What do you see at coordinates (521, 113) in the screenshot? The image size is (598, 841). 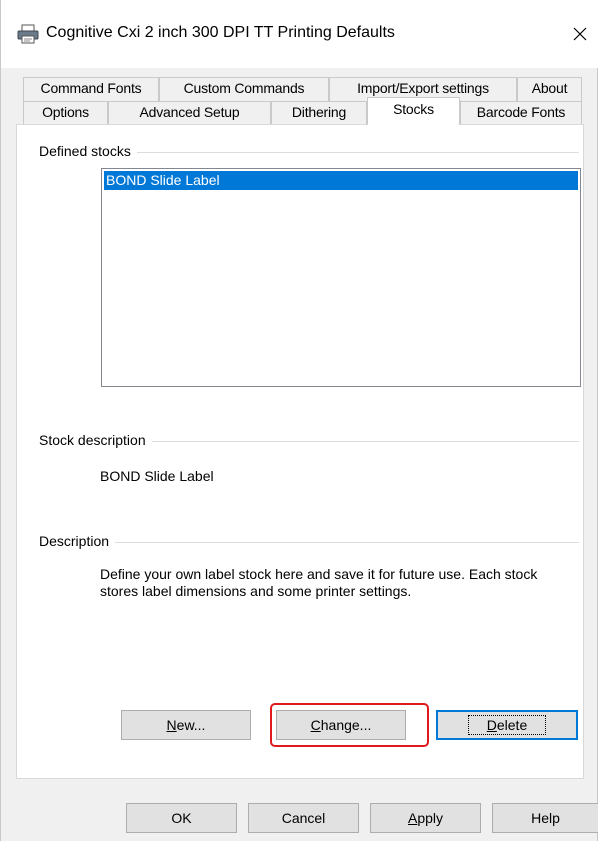 I see `tab-barcode-fonts: Barcode Fonts` at bounding box center [521, 113].